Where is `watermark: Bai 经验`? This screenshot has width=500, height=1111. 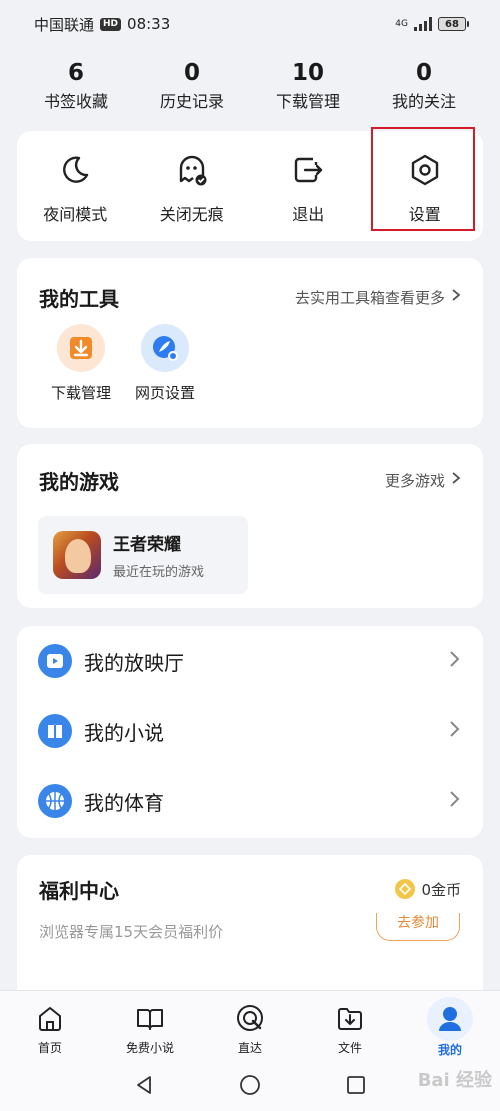 watermark: Bai 经验 is located at coordinates (454, 1080).